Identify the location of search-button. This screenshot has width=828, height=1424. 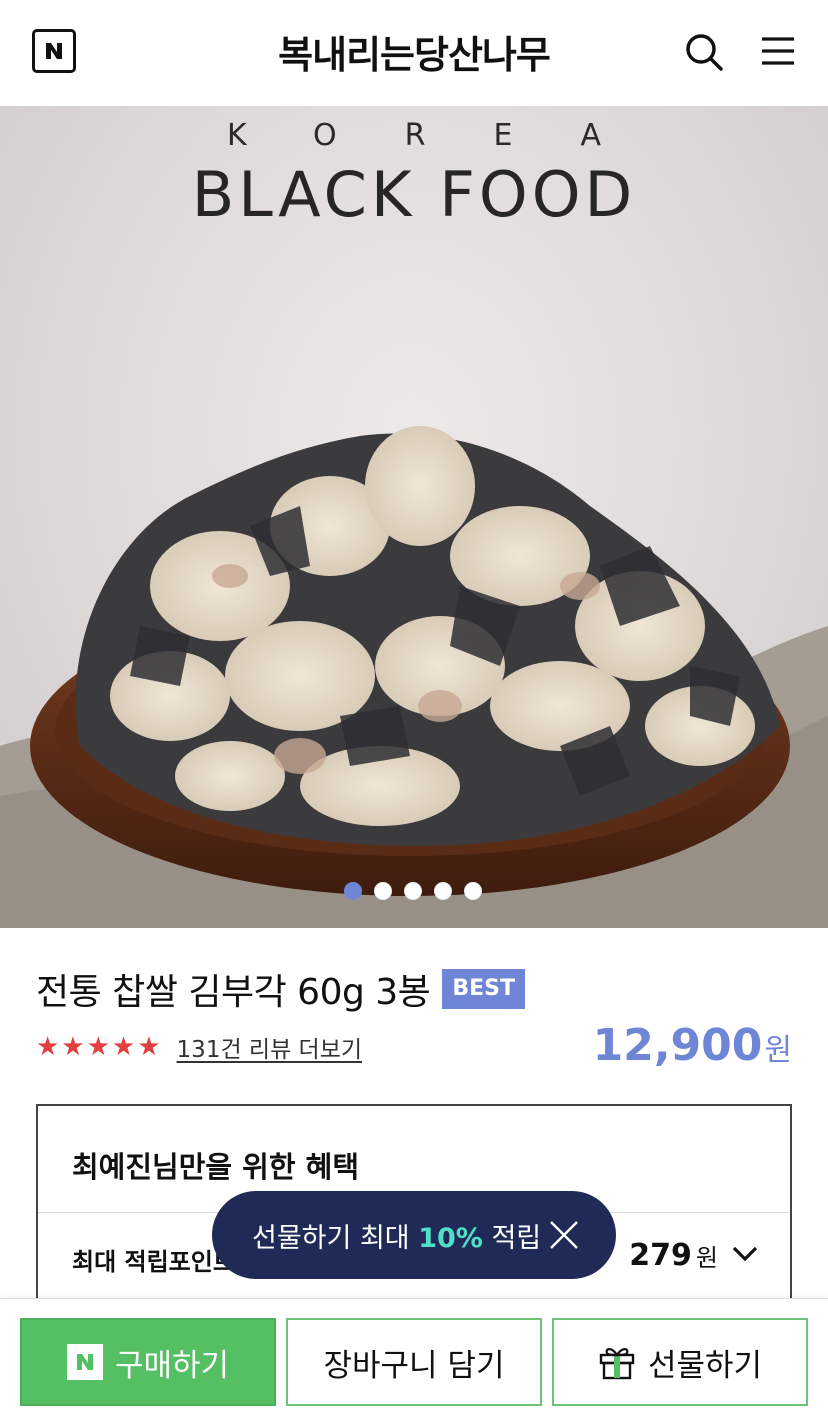
(704, 52).